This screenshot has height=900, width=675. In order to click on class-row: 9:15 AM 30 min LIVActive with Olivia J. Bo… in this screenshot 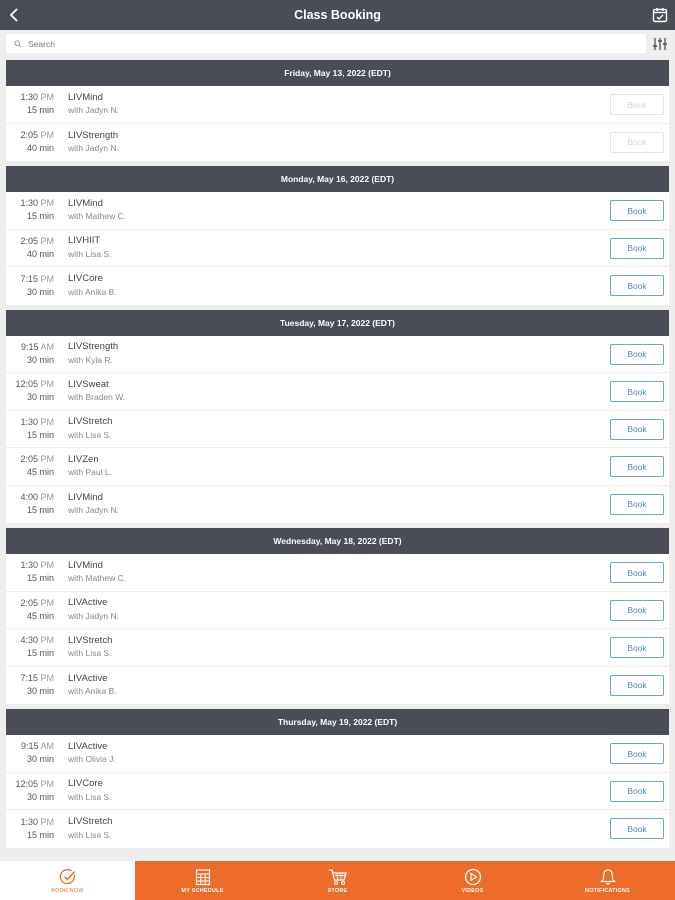, I will do `click(337, 754)`.